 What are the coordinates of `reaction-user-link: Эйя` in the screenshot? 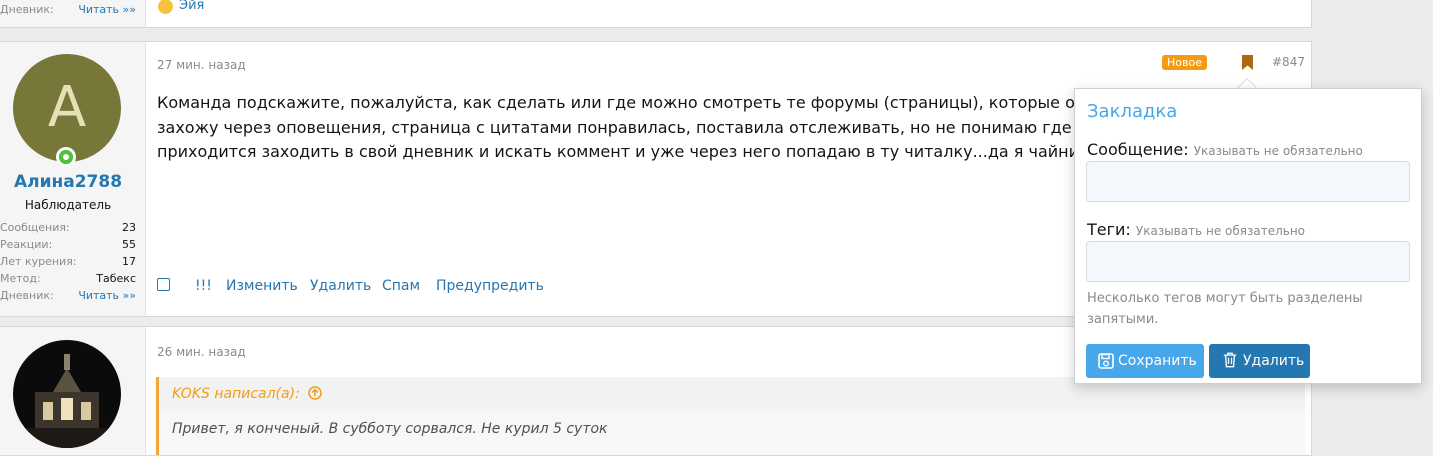 It's located at (191, 6).